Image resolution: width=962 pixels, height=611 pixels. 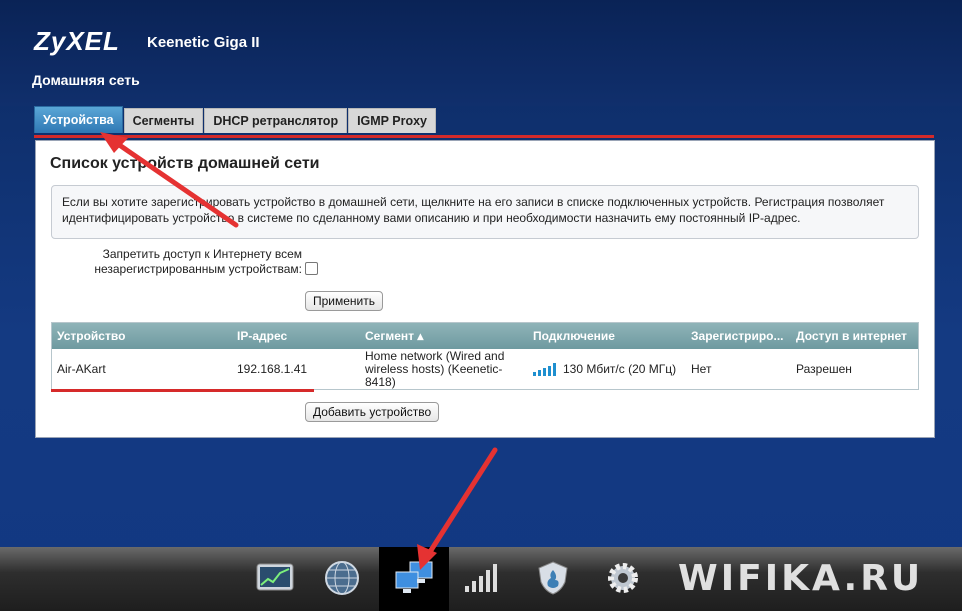 What do you see at coordinates (276, 120) in the screenshot?
I see `tab-dhcp-relay: DHCP ретранслятор` at bounding box center [276, 120].